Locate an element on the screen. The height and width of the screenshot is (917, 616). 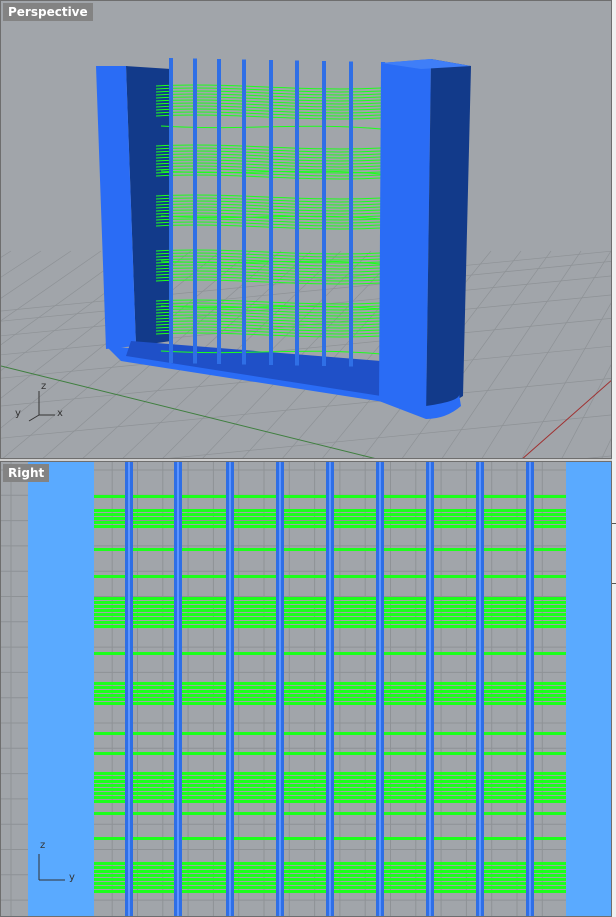
right-wall-side is located at coordinates (448, 239).